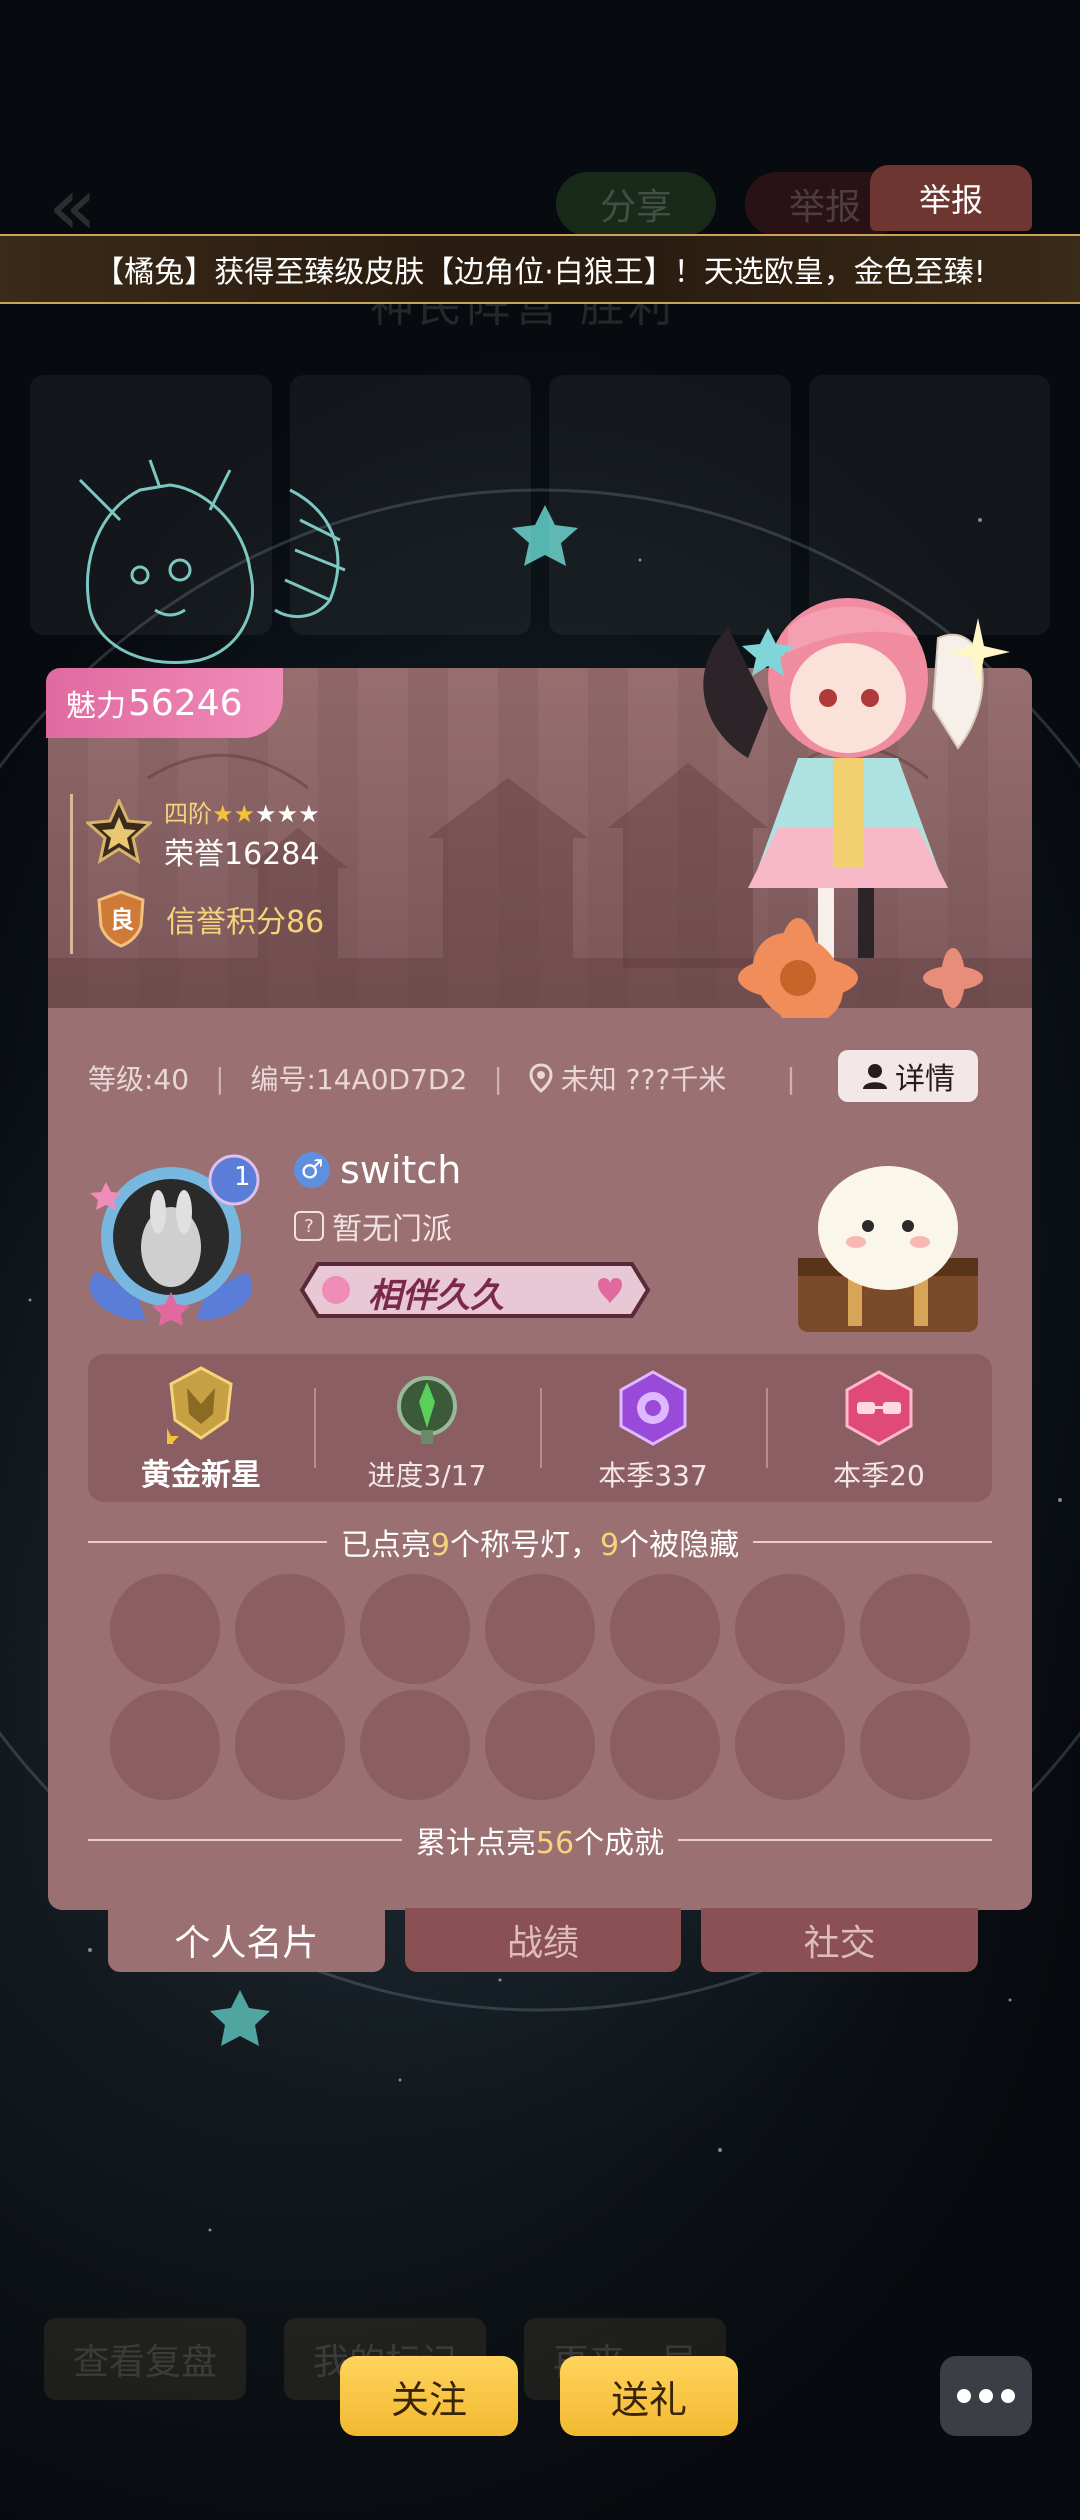 The height and width of the screenshot is (2520, 1080). What do you see at coordinates (359, 1079) in the screenshot?
I see `id-text: 编号:14A0D7D2` at bounding box center [359, 1079].